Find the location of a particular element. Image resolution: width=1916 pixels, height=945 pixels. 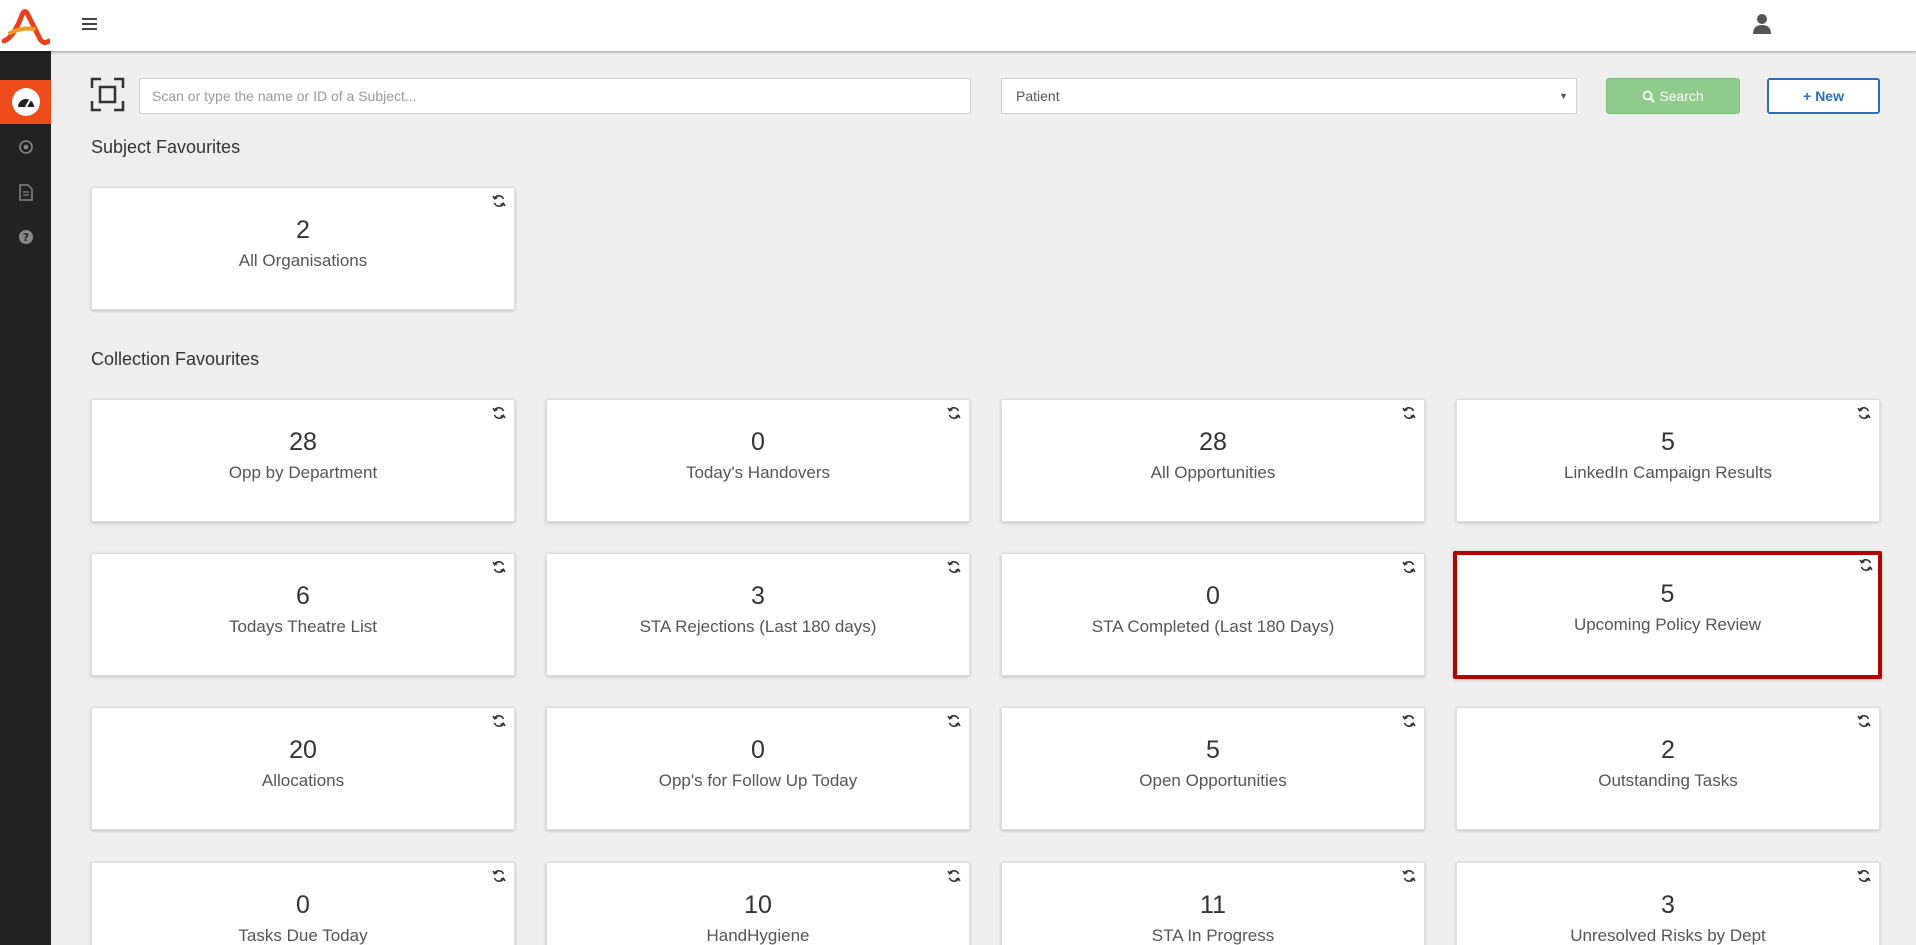

card-count: 11 is located at coordinates (1213, 905).